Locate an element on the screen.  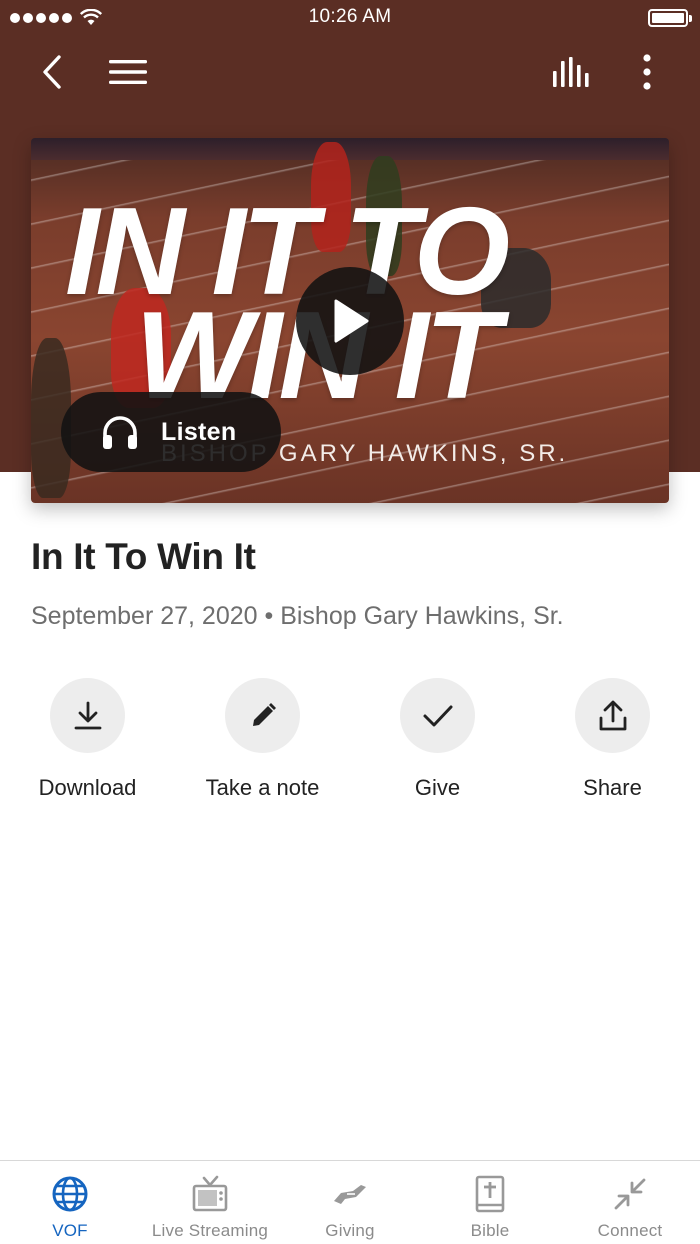
checkmark-icon is located at coordinates (437, 715).